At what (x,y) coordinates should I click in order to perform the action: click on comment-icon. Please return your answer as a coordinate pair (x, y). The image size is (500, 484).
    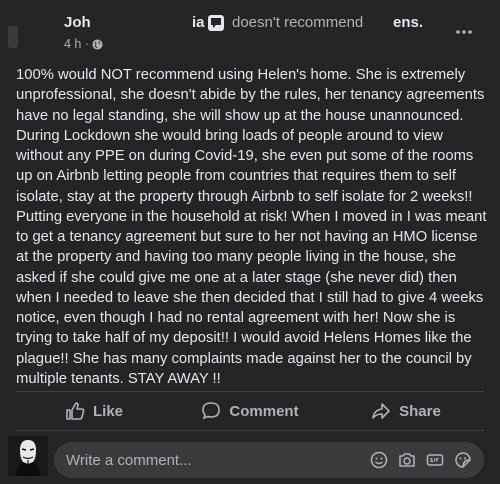
    Looking at the image, I should click on (211, 411).